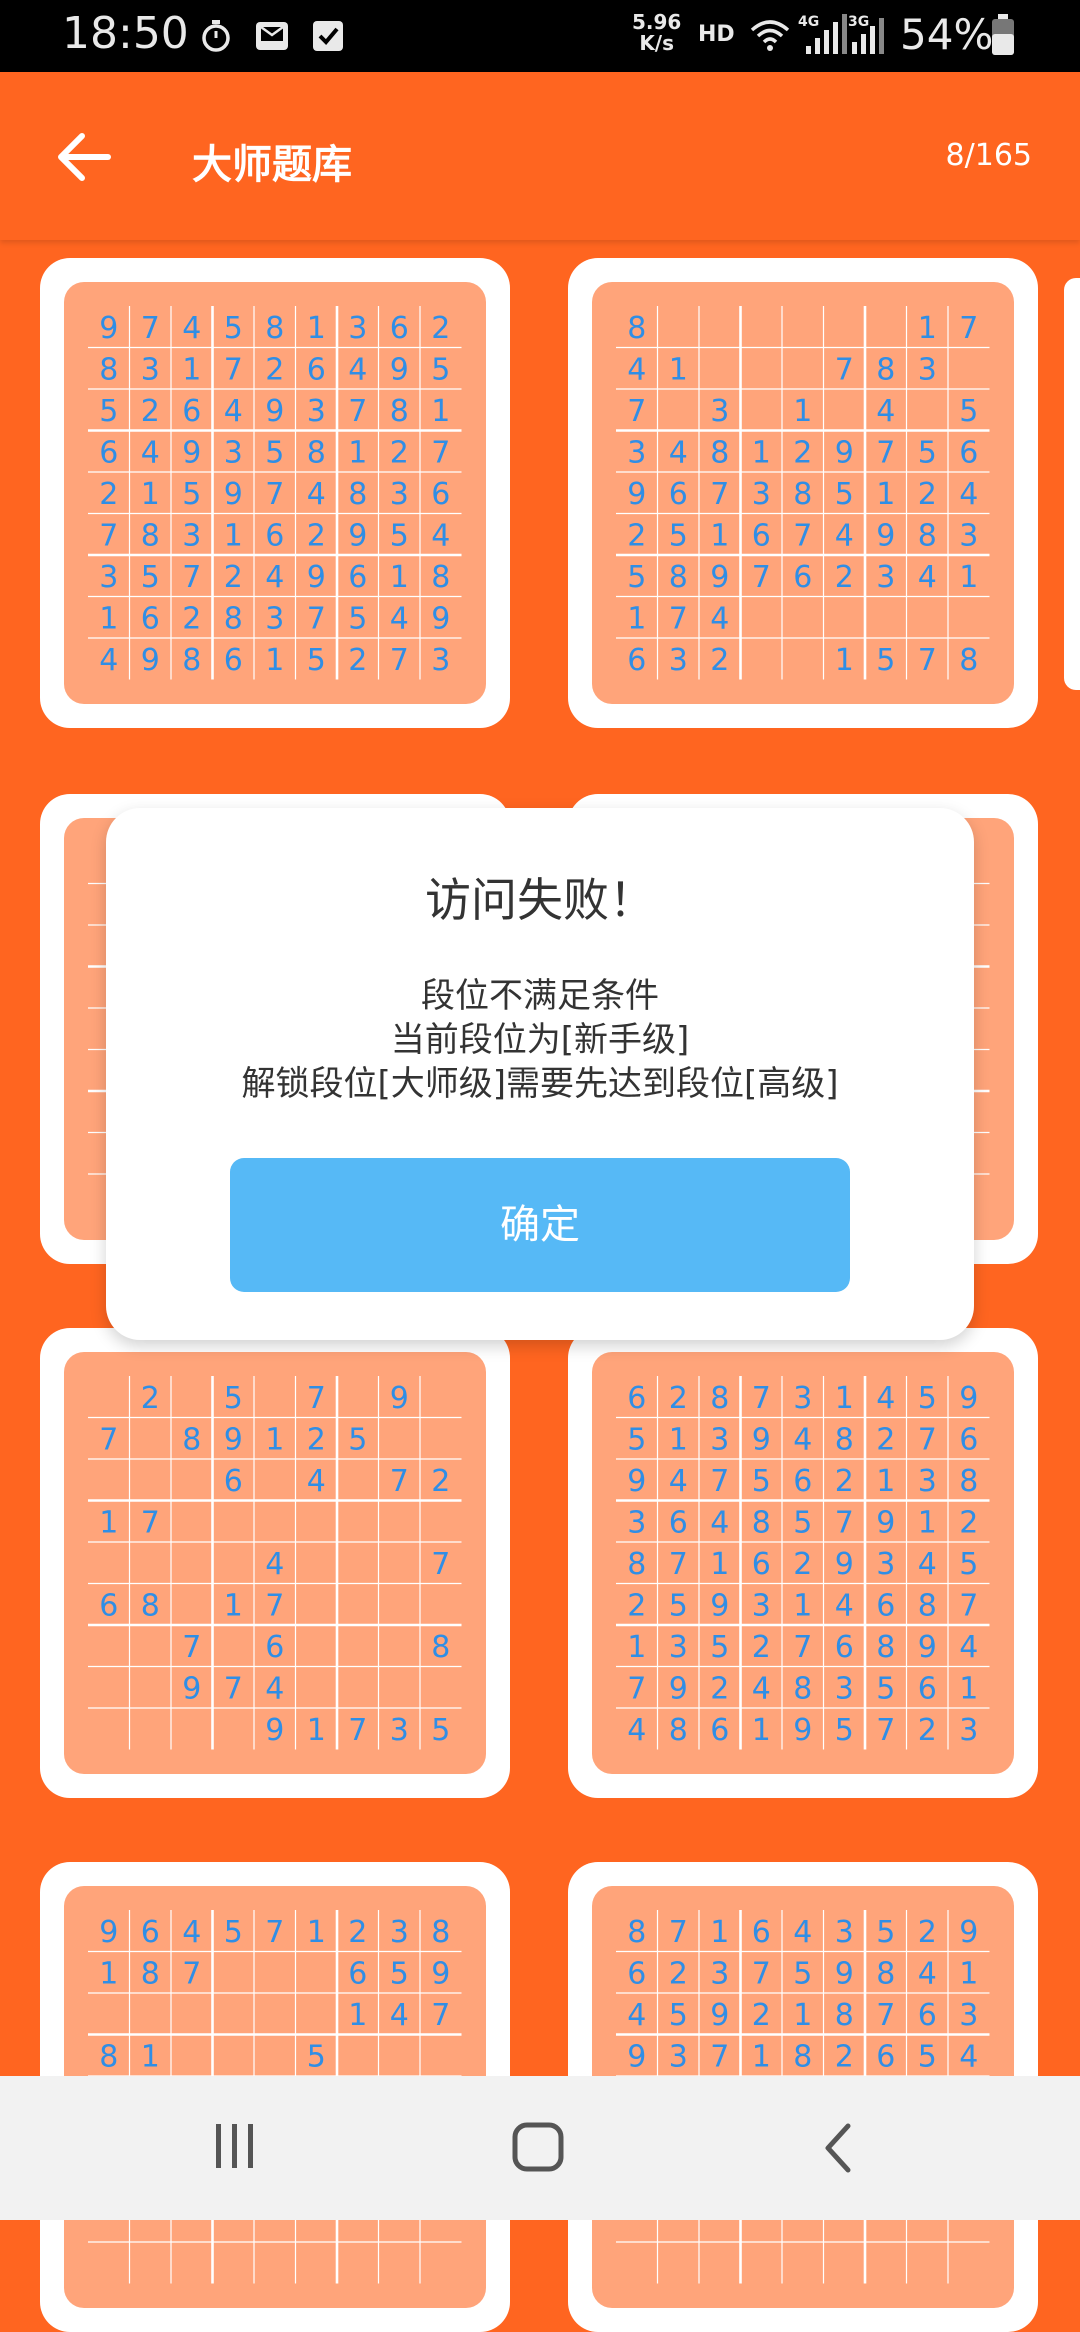 The width and height of the screenshot is (1080, 2332). Describe the element at coordinates (272, 165) in the screenshot. I see `page-title: 大师题库` at that location.